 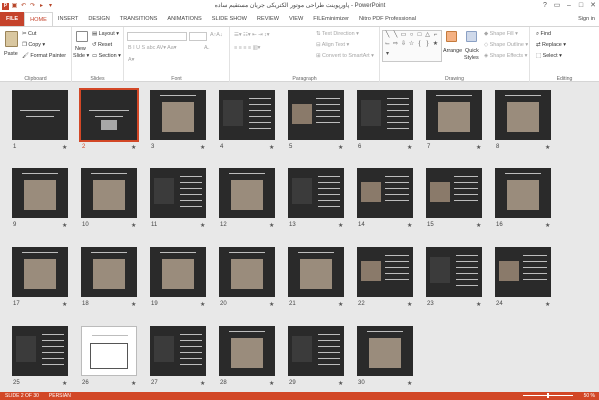 I want to click on shape-effects-button: ◈ Shape Effects ▾, so click(x=505, y=56).